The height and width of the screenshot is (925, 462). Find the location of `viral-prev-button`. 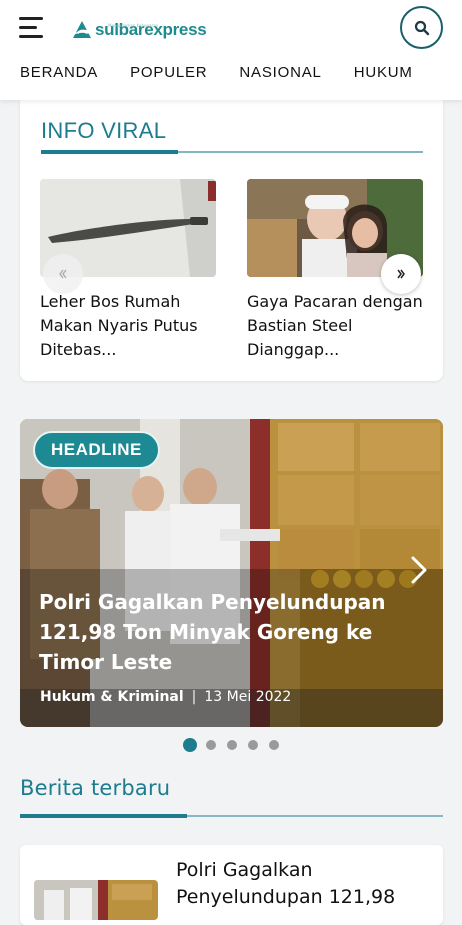

viral-prev-button is located at coordinates (63, 274).